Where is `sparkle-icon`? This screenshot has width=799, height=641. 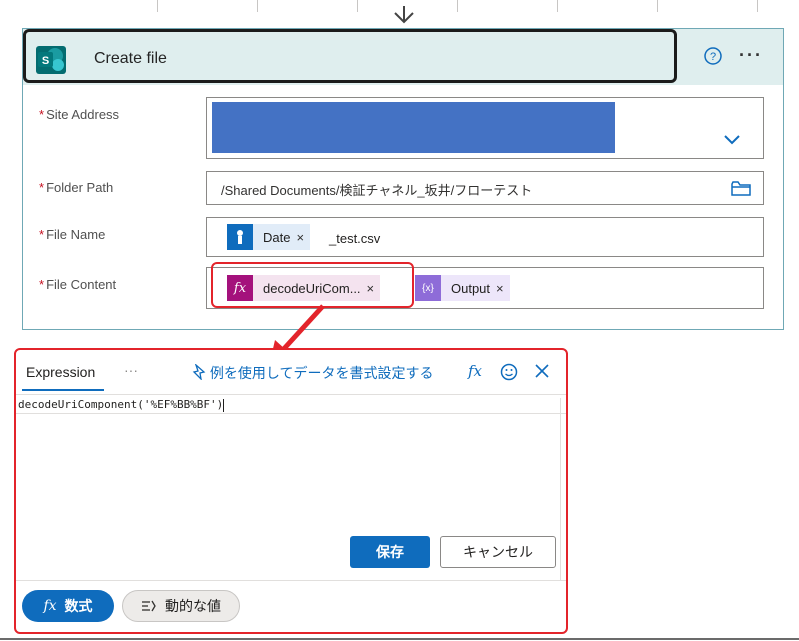 sparkle-icon is located at coordinates (199, 371).